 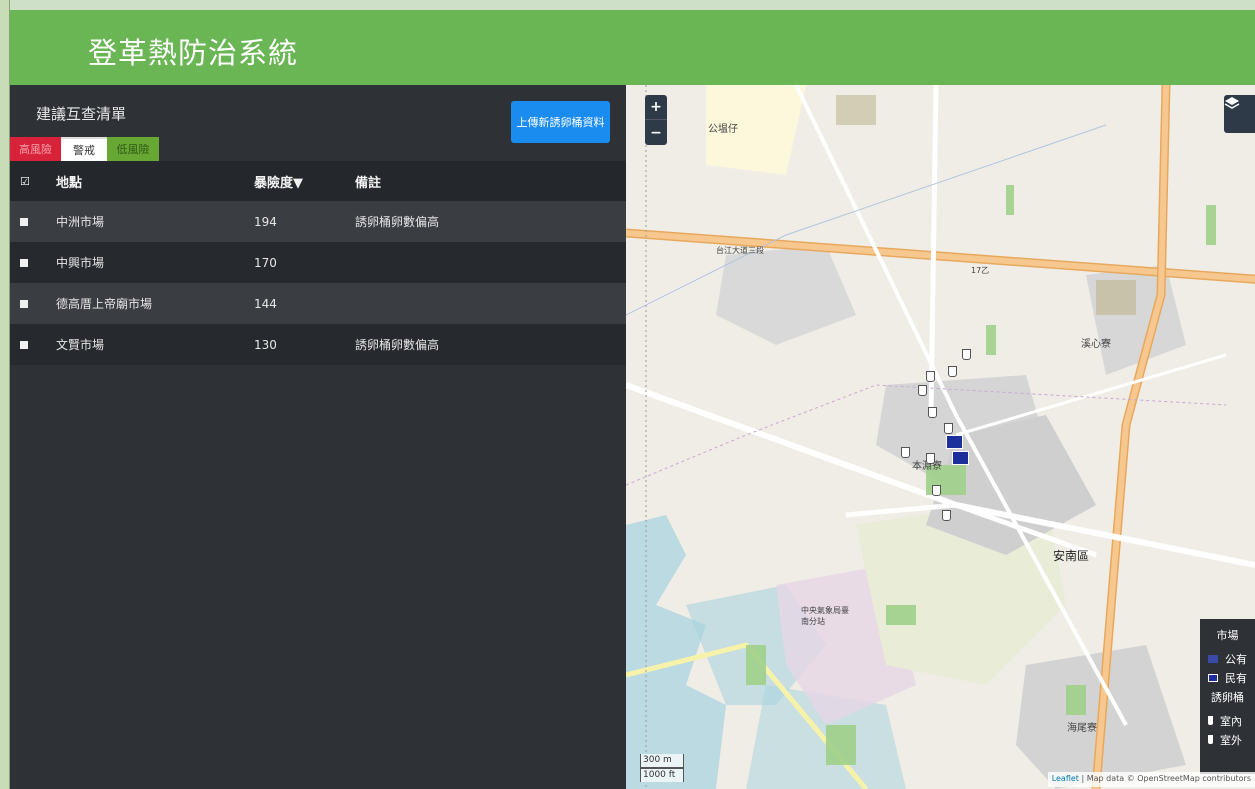 I want to click on tab-low-risk: 低風險, so click(x=133, y=149).